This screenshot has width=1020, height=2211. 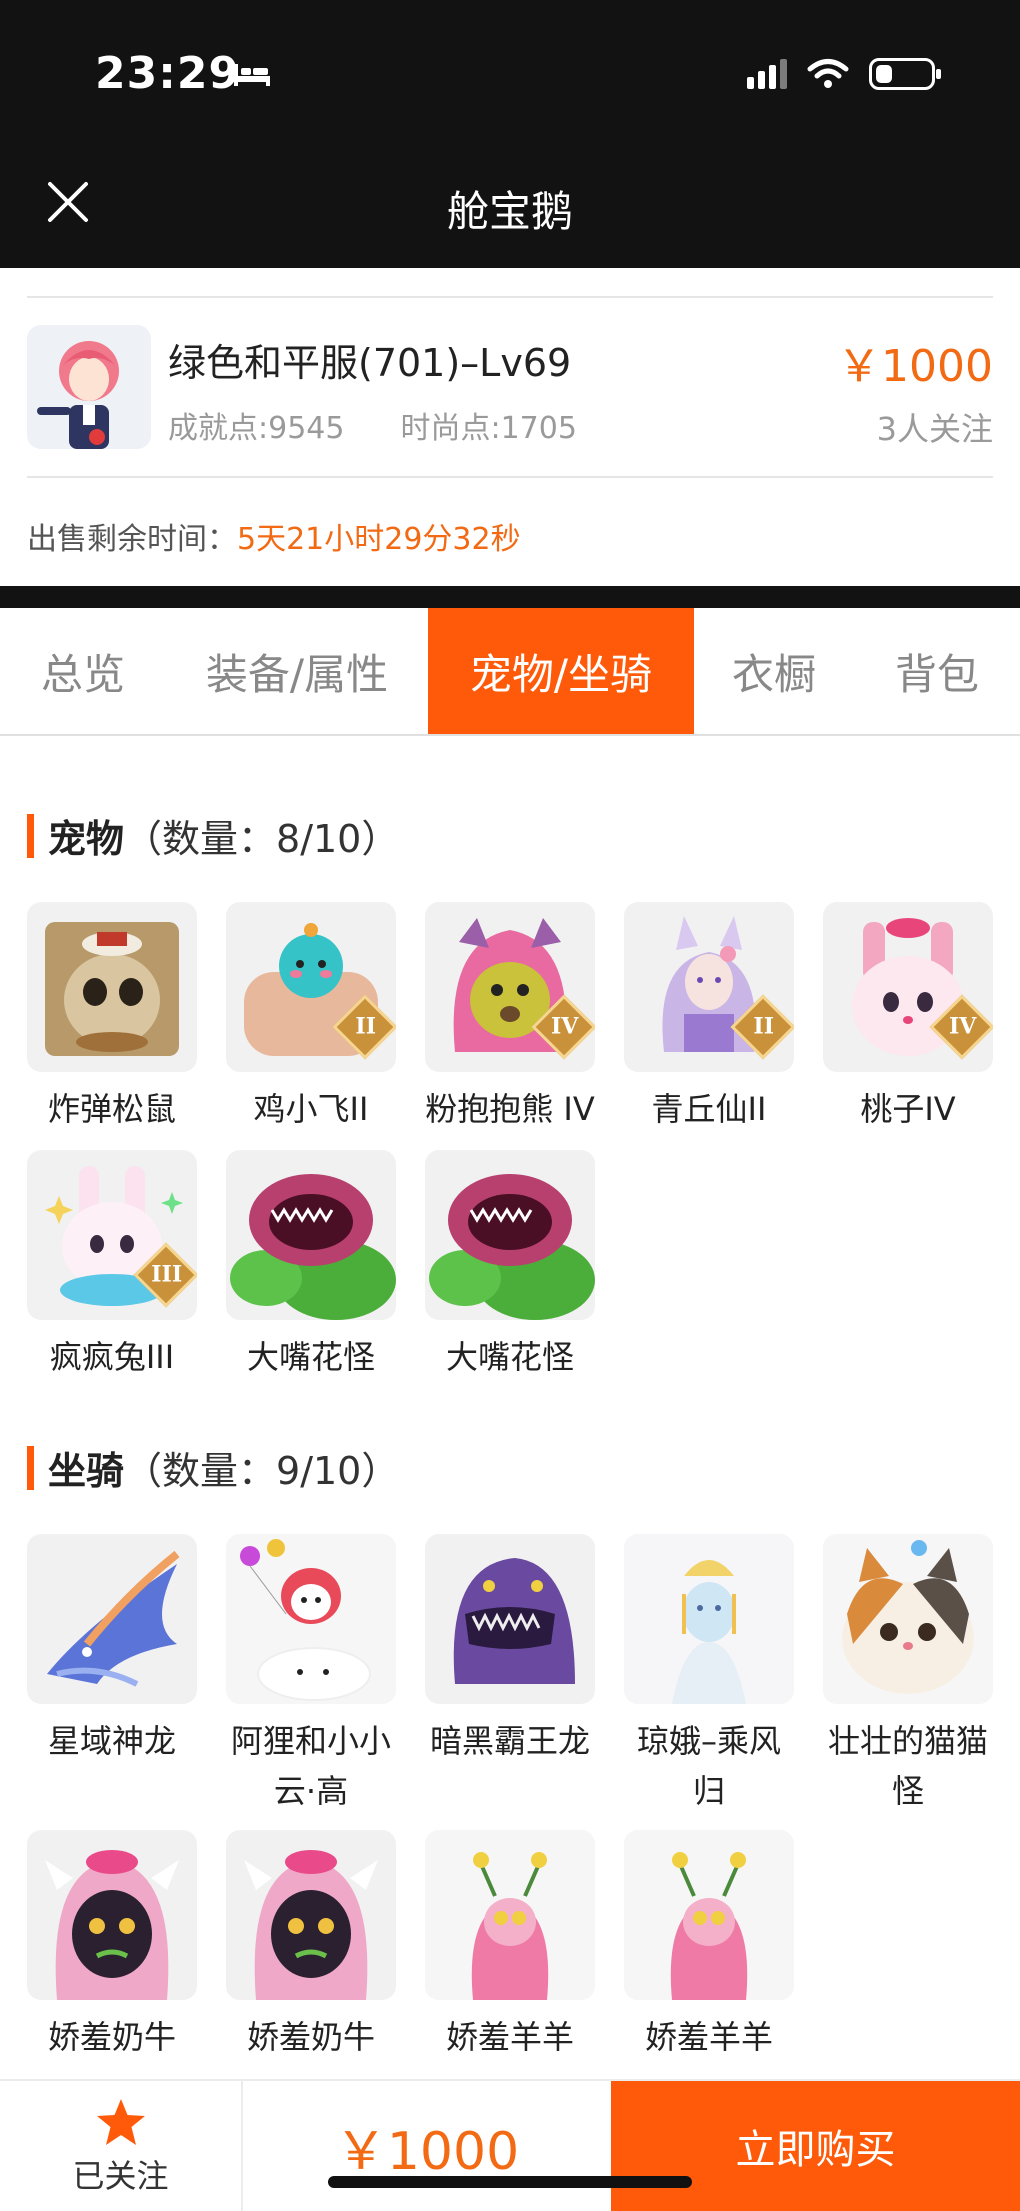 What do you see at coordinates (86, 839) in the screenshot?
I see `pets-title: 宠物` at bounding box center [86, 839].